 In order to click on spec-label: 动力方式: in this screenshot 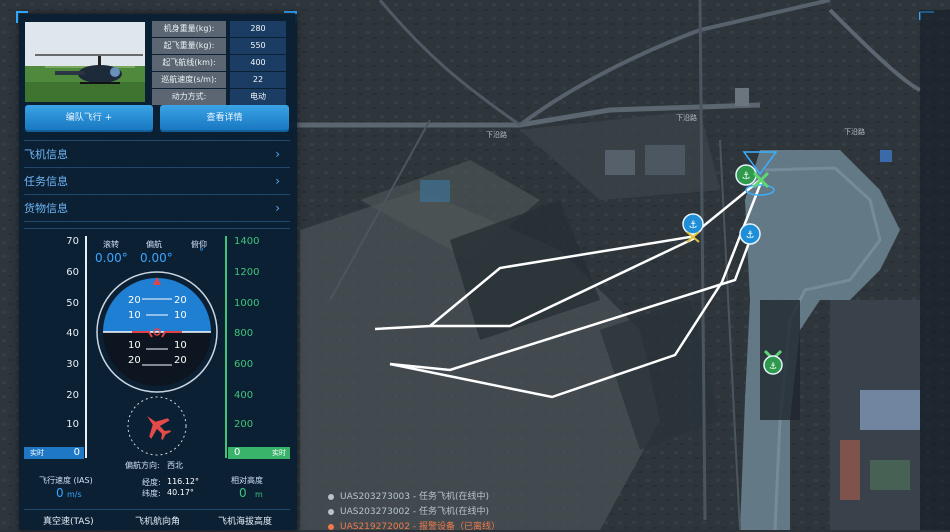, I will do `click(189, 97)`.